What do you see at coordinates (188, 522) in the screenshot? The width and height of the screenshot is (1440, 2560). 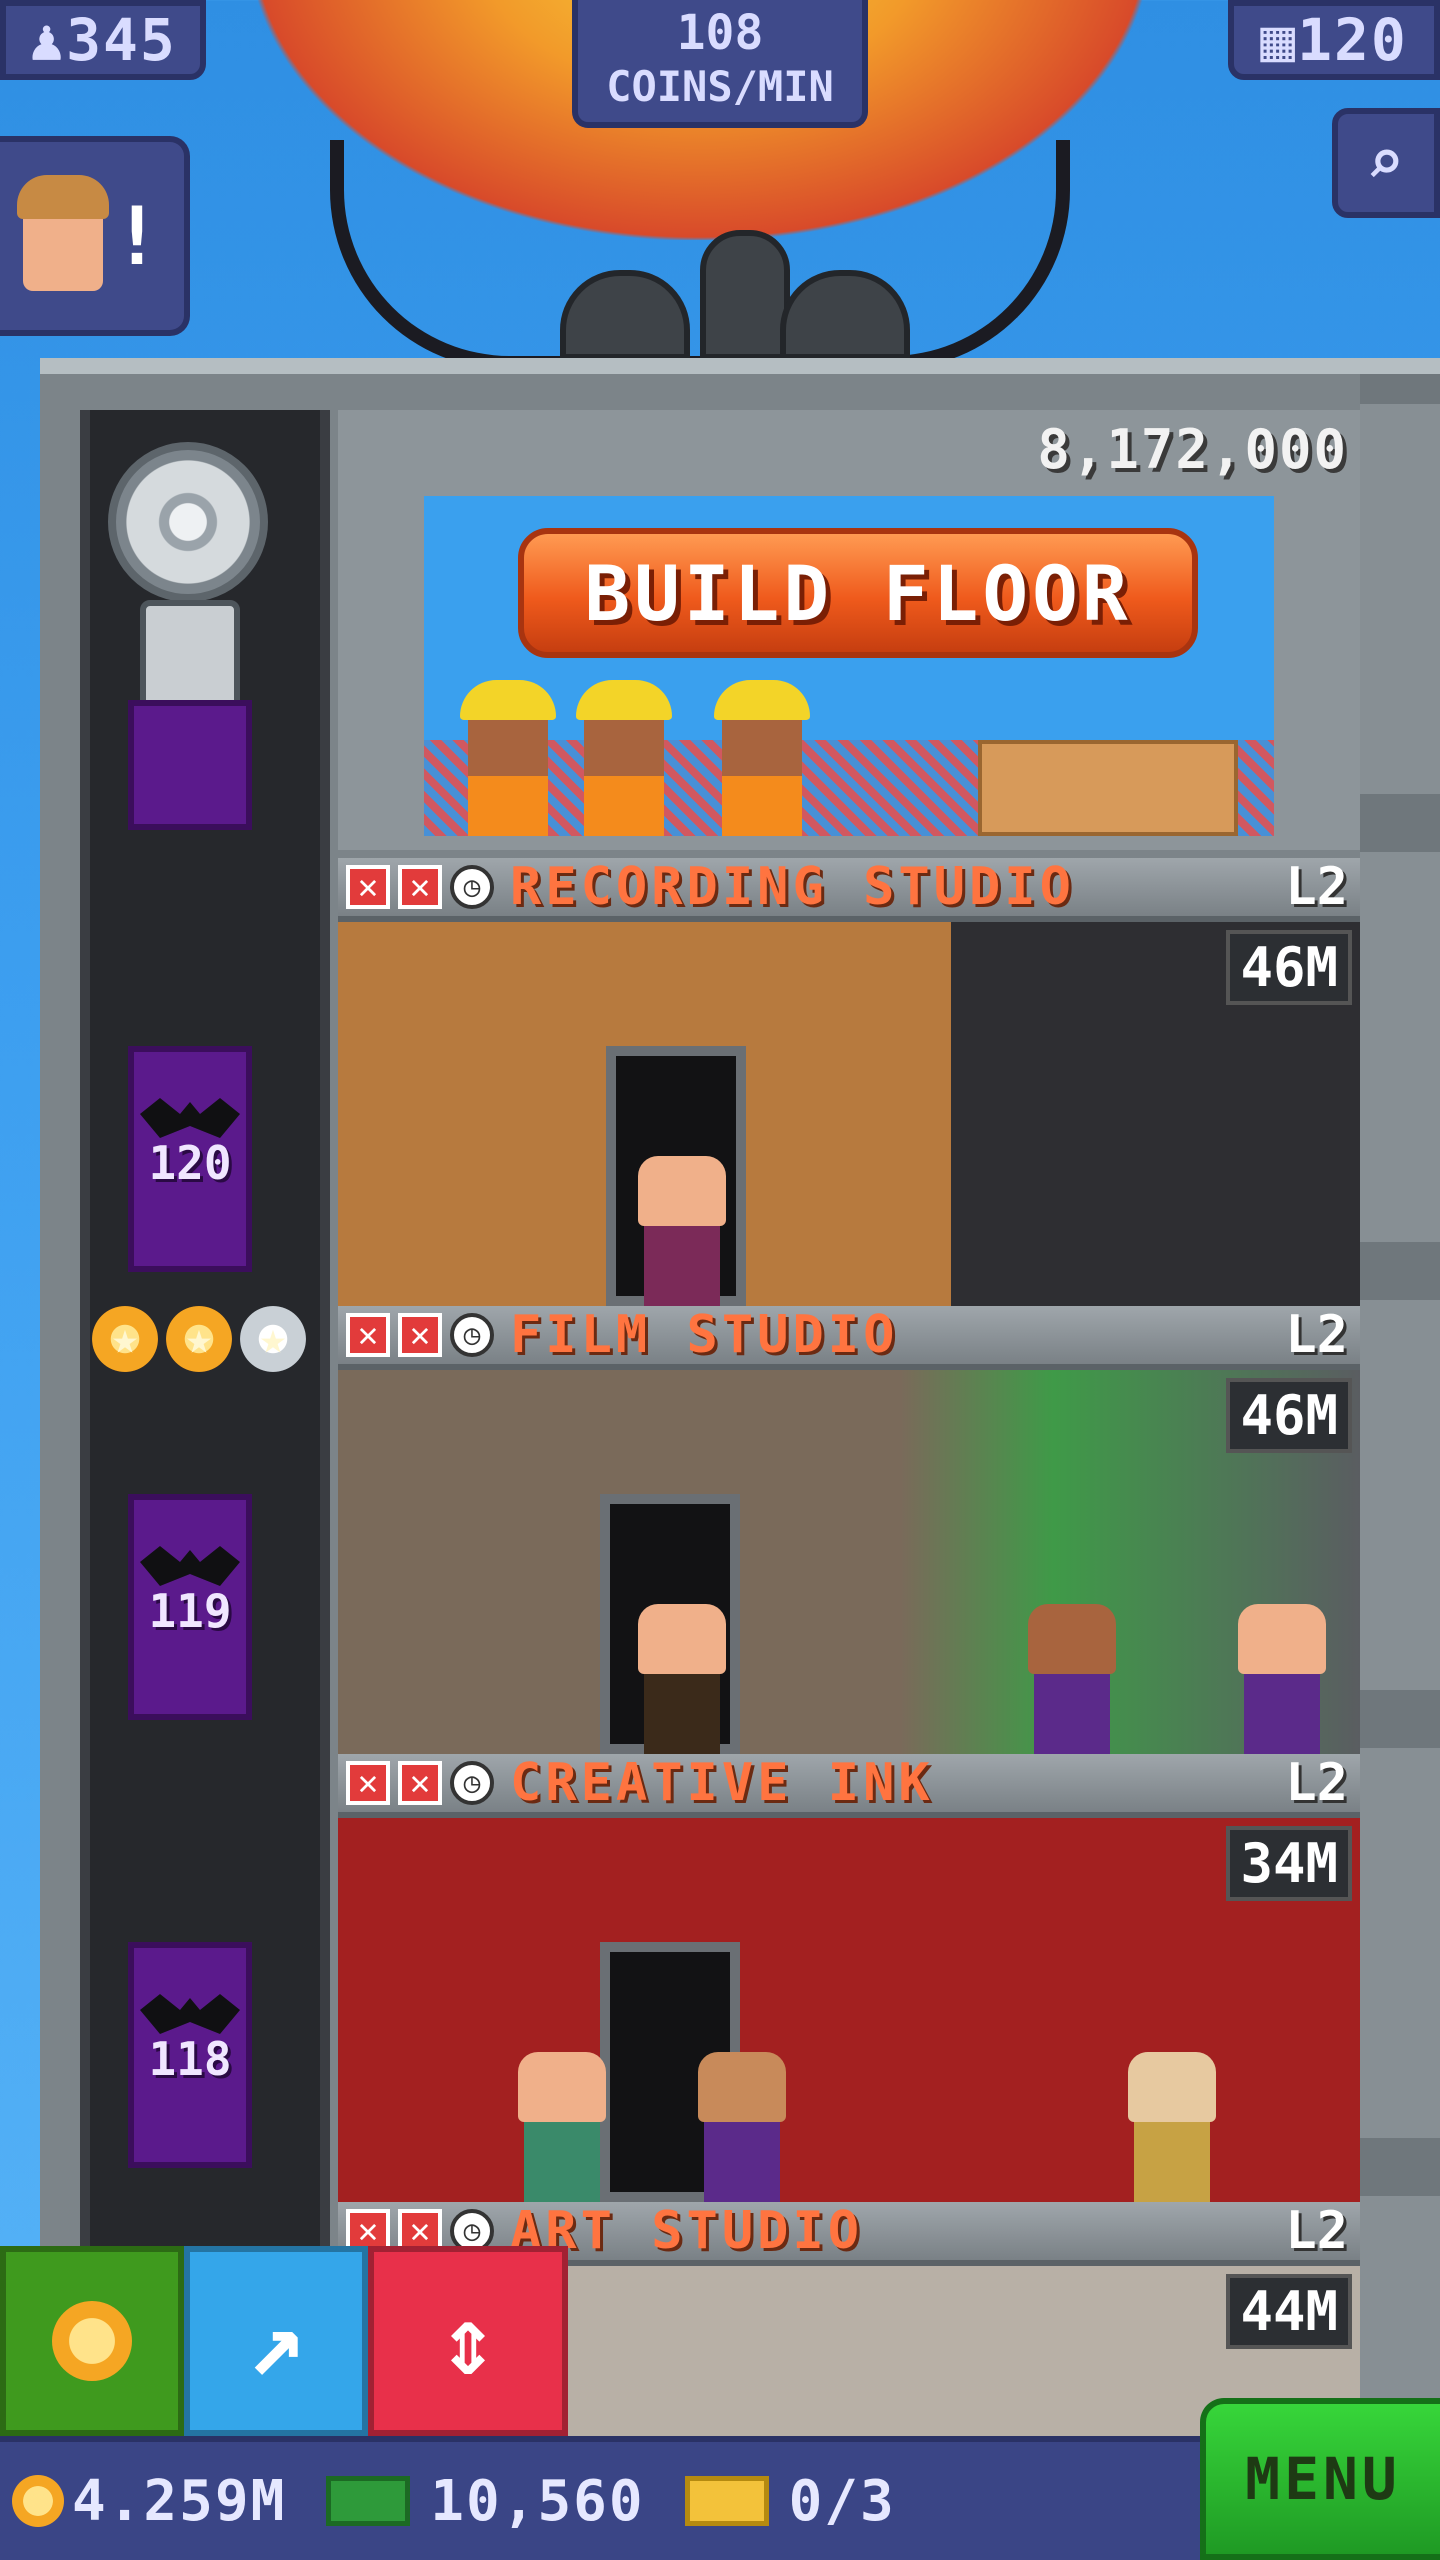 I see `film-reel-icon` at bounding box center [188, 522].